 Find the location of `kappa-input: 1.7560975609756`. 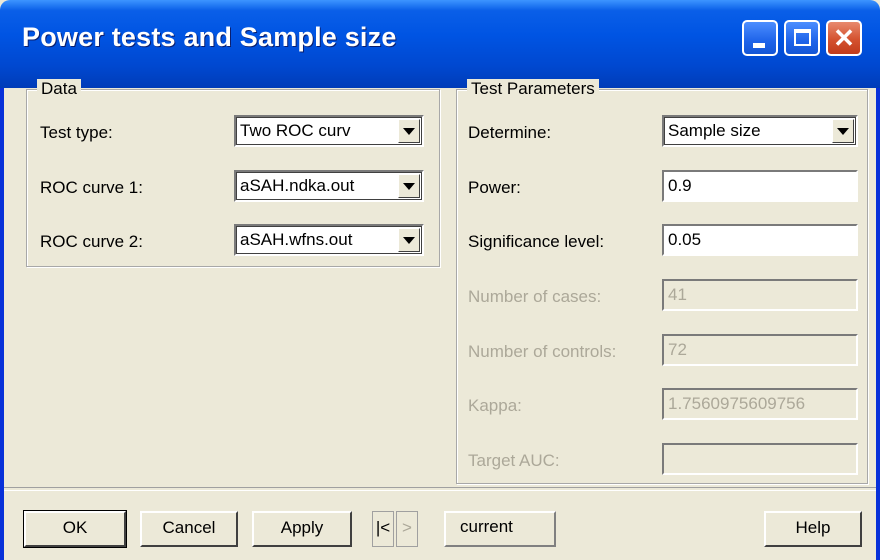

kappa-input: 1.7560975609756 is located at coordinates (760, 404).